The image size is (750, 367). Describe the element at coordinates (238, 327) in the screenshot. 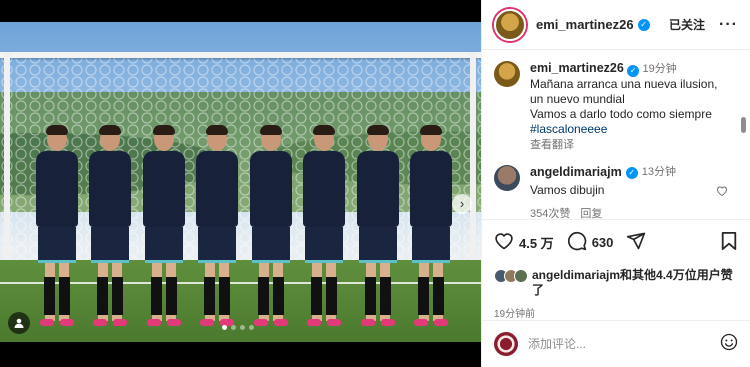

I see `carousel-indicator` at that location.